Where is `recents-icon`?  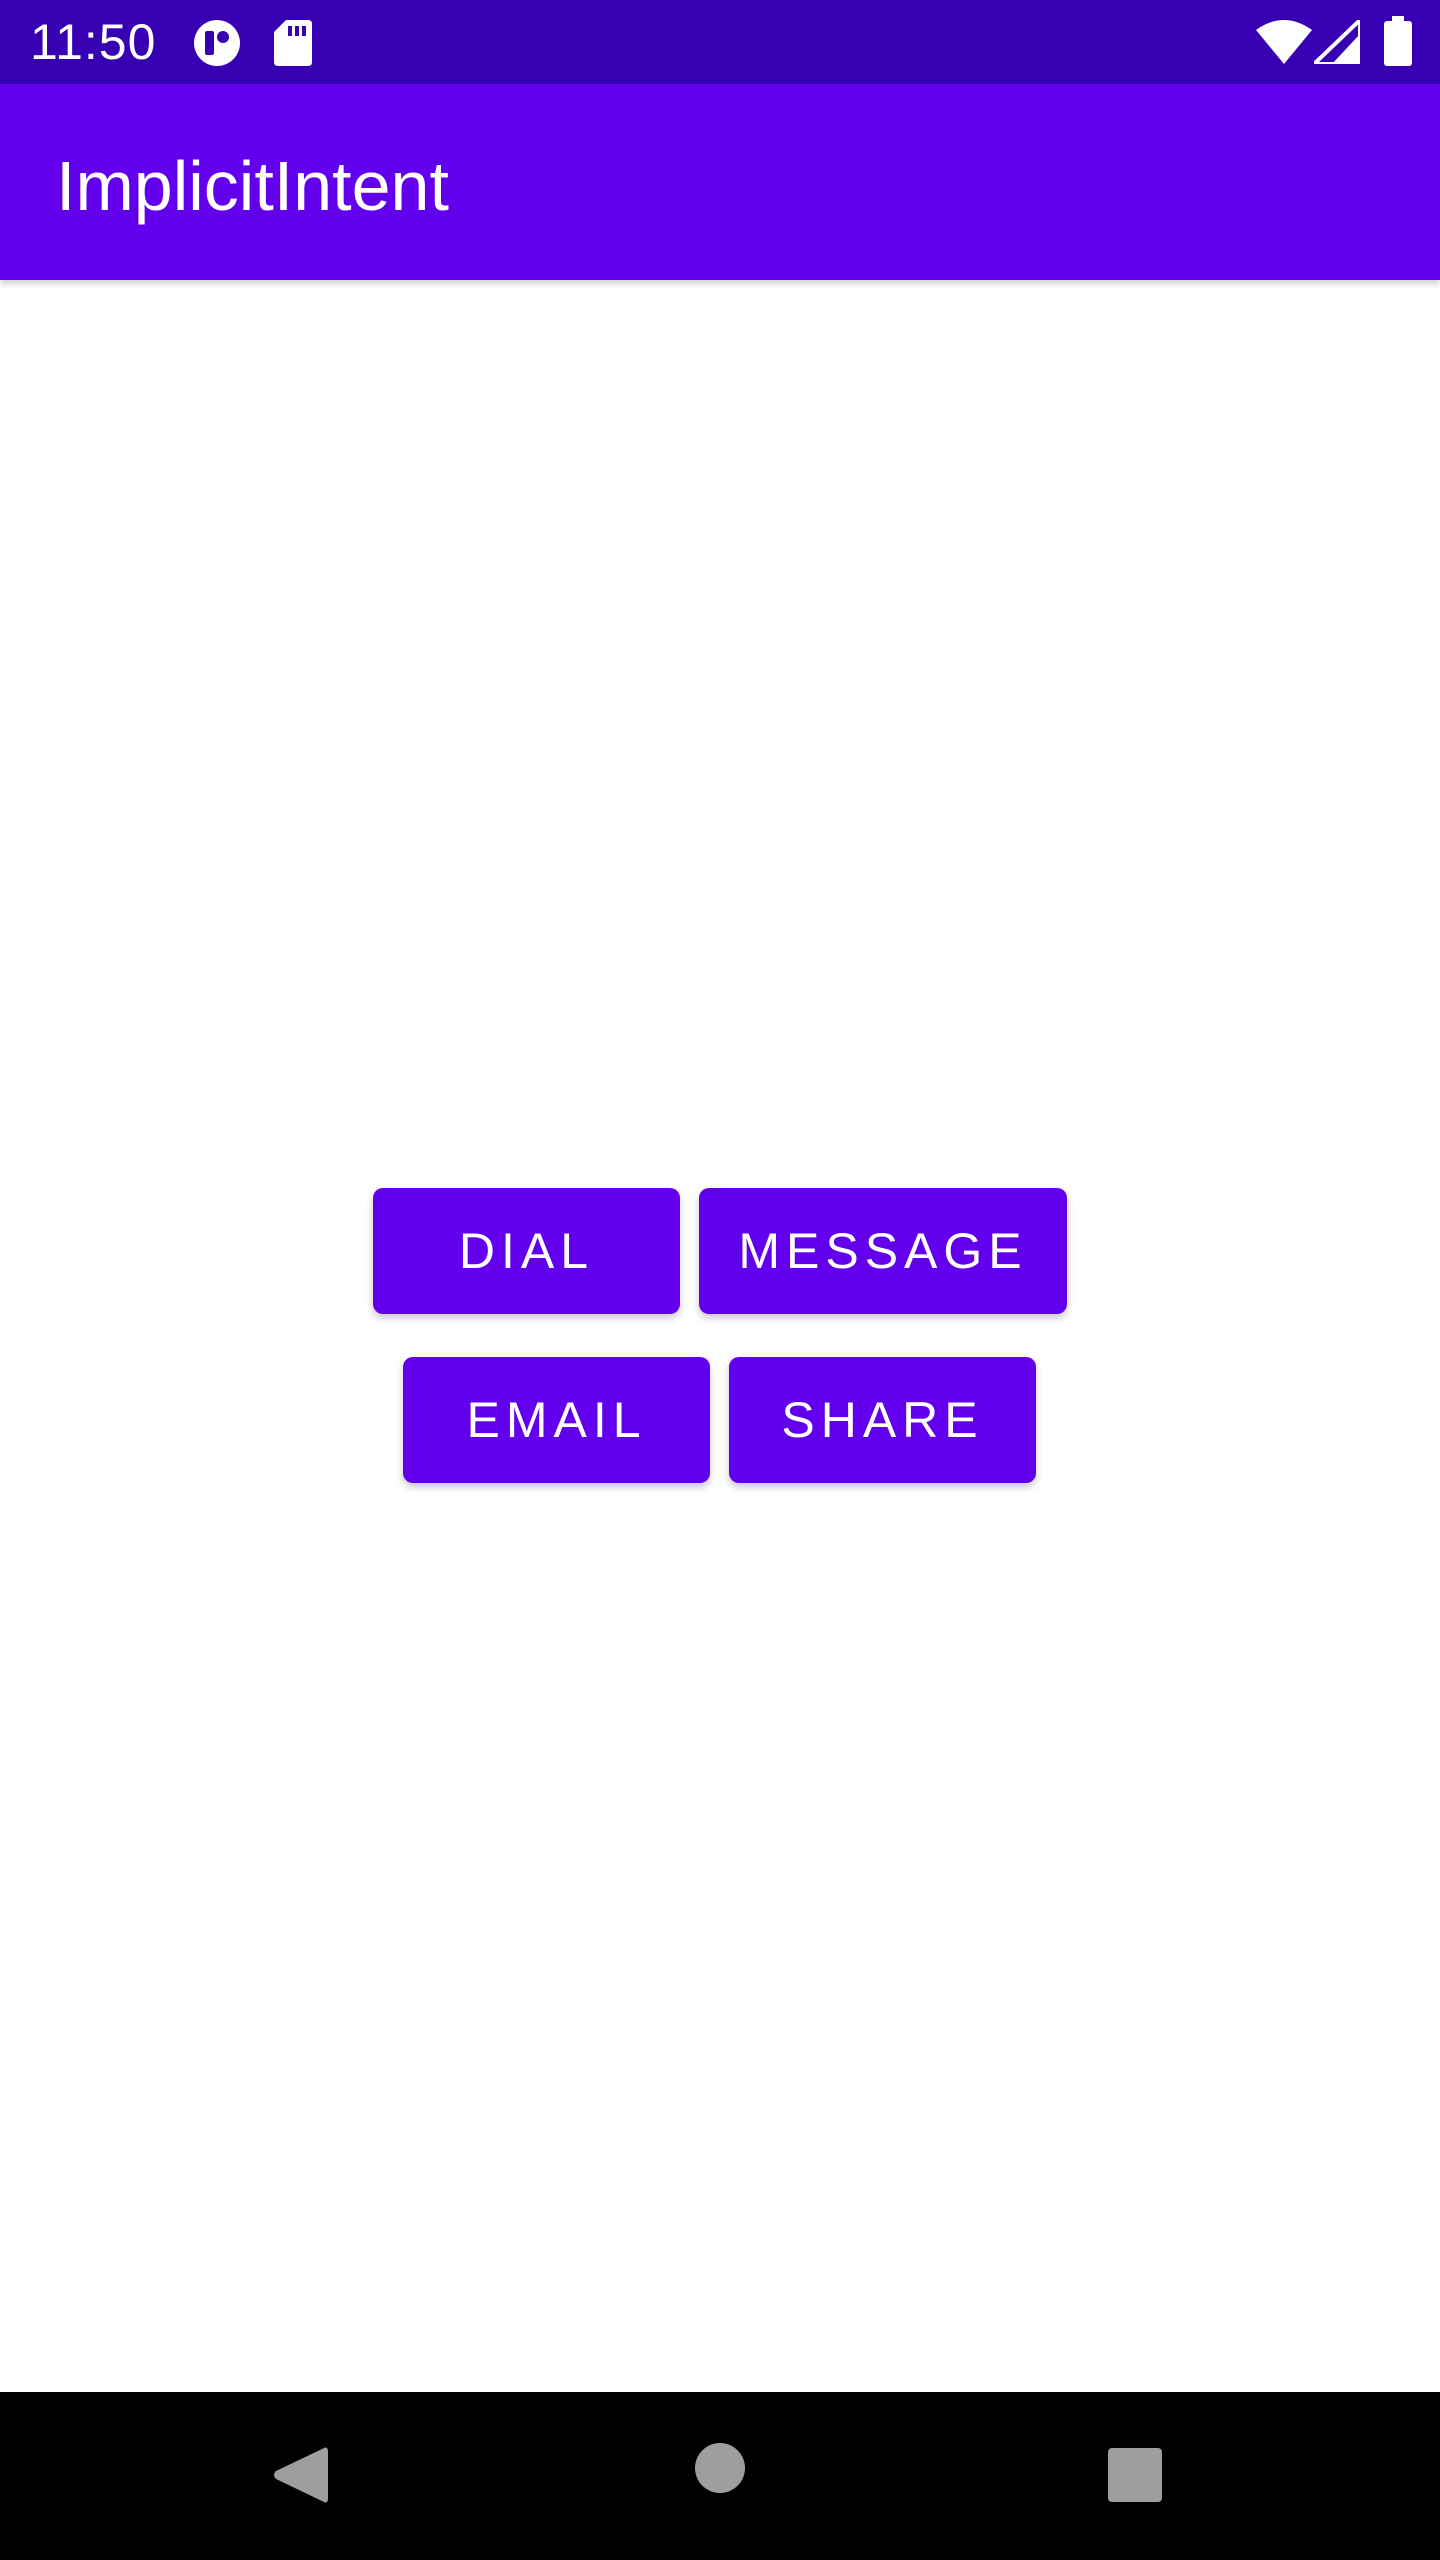
recents-icon is located at coordinates (1135, 2475).